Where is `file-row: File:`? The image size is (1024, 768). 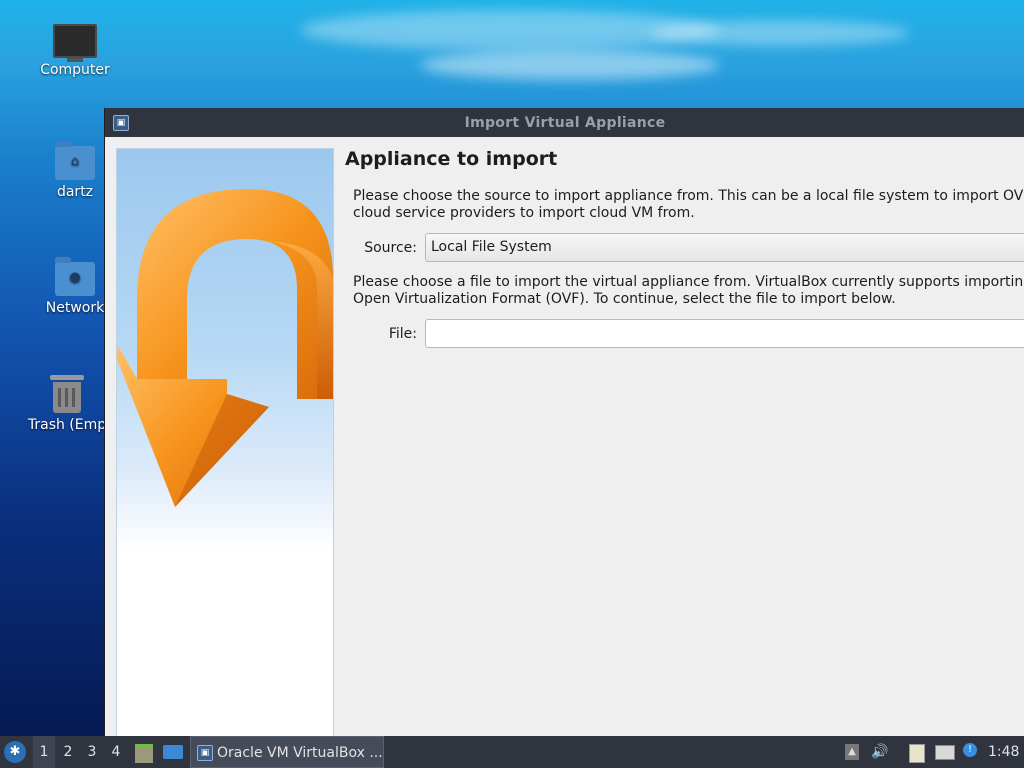 file-row: File: is located at coordinates (684, 333).